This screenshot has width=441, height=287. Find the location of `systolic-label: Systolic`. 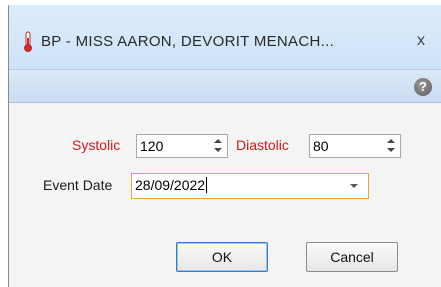

systolic-label: Systolic is located at coordinates (96, 145).